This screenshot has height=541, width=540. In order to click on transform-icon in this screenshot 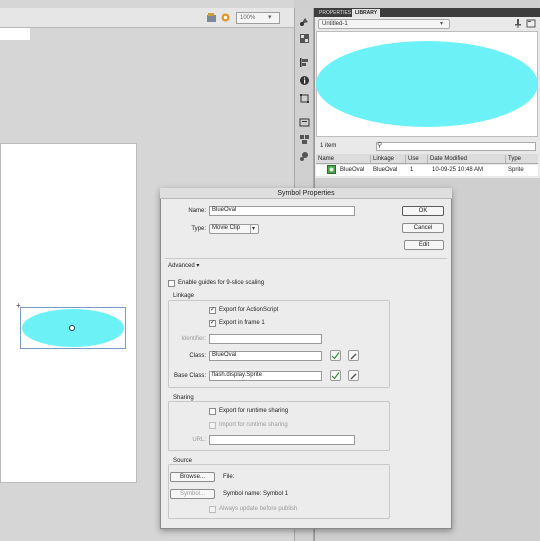, I will do `click(304, 98)`.